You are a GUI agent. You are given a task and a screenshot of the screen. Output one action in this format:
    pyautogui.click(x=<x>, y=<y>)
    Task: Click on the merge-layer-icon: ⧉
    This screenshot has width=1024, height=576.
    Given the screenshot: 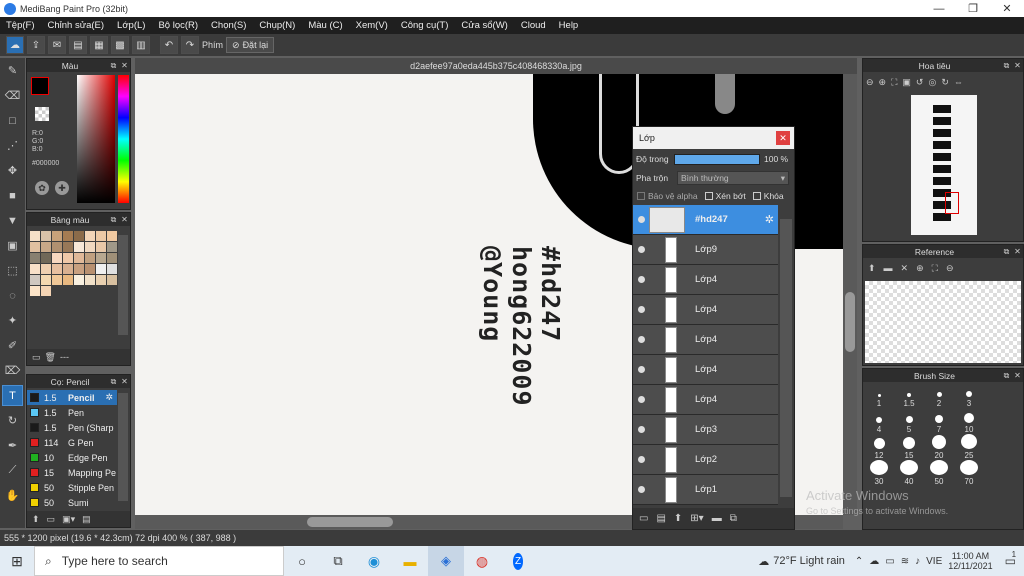 What is the action you would take?
    pyautogui.click(x=733, y=518)
    